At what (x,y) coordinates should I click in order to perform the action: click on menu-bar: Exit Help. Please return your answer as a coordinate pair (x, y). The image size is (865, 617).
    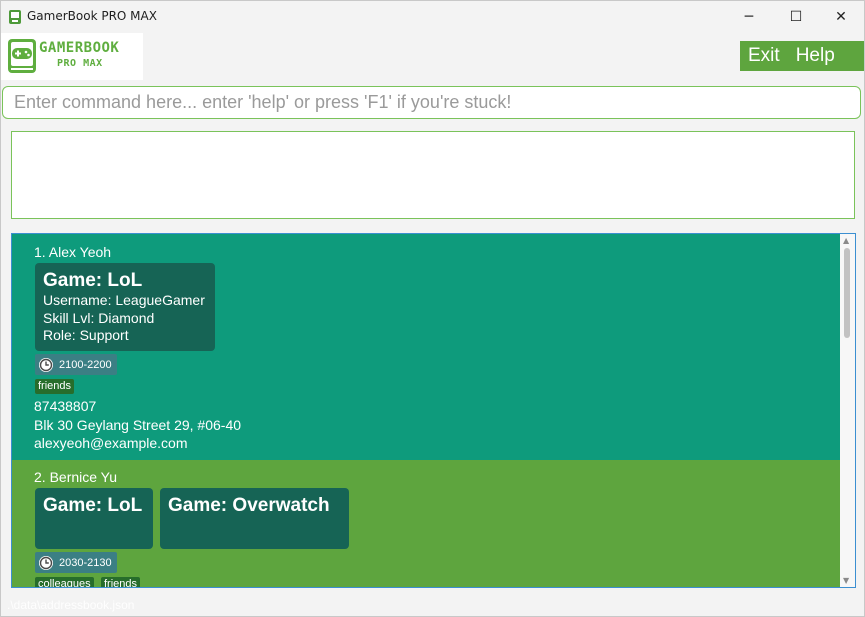
    Looking at the image, I should click on (802, 56).